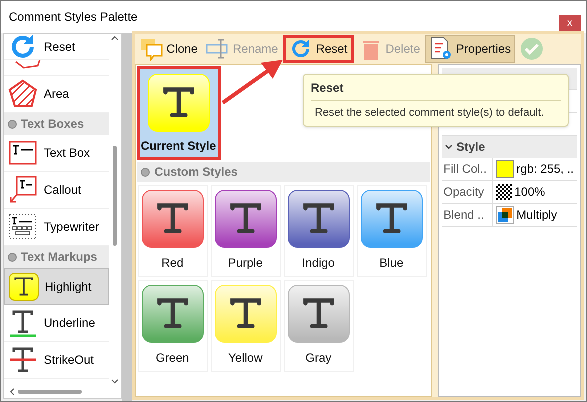  I want to click on scroll-down-icon, so click(115, 381).